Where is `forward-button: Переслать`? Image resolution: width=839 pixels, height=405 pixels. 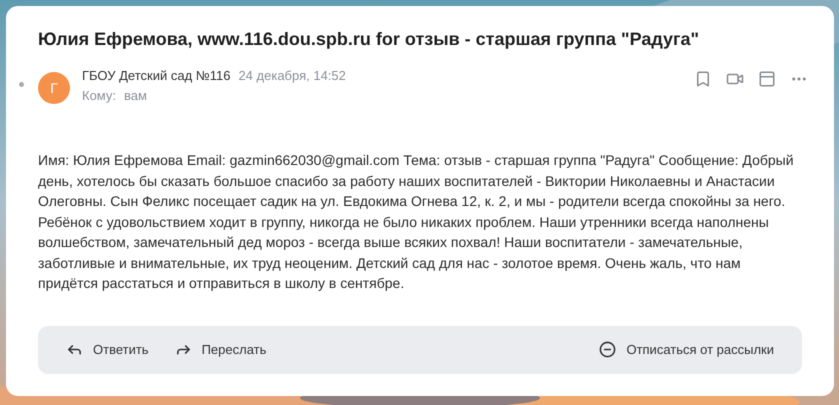
forward-button: Переслать is located at coordinates (220, 349).